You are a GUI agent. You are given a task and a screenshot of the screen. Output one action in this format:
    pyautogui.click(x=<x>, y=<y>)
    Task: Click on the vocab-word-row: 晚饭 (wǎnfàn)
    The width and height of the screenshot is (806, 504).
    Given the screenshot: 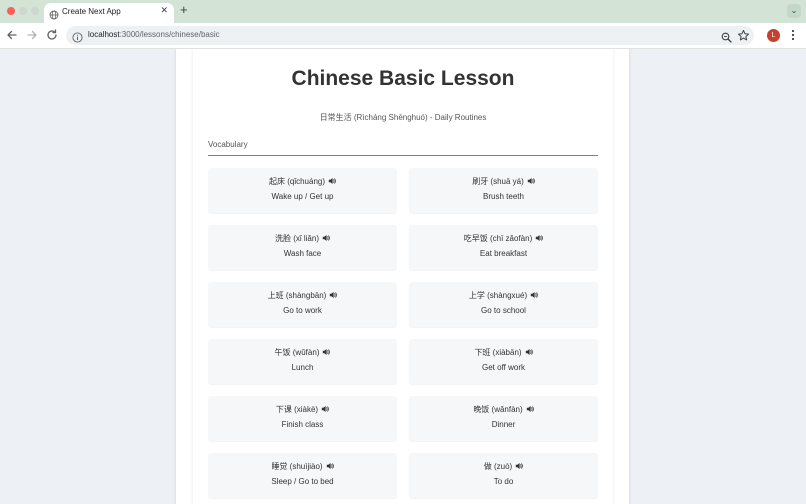 What is the action you would take?
    pyautogui.click(x=503, y=410)
    